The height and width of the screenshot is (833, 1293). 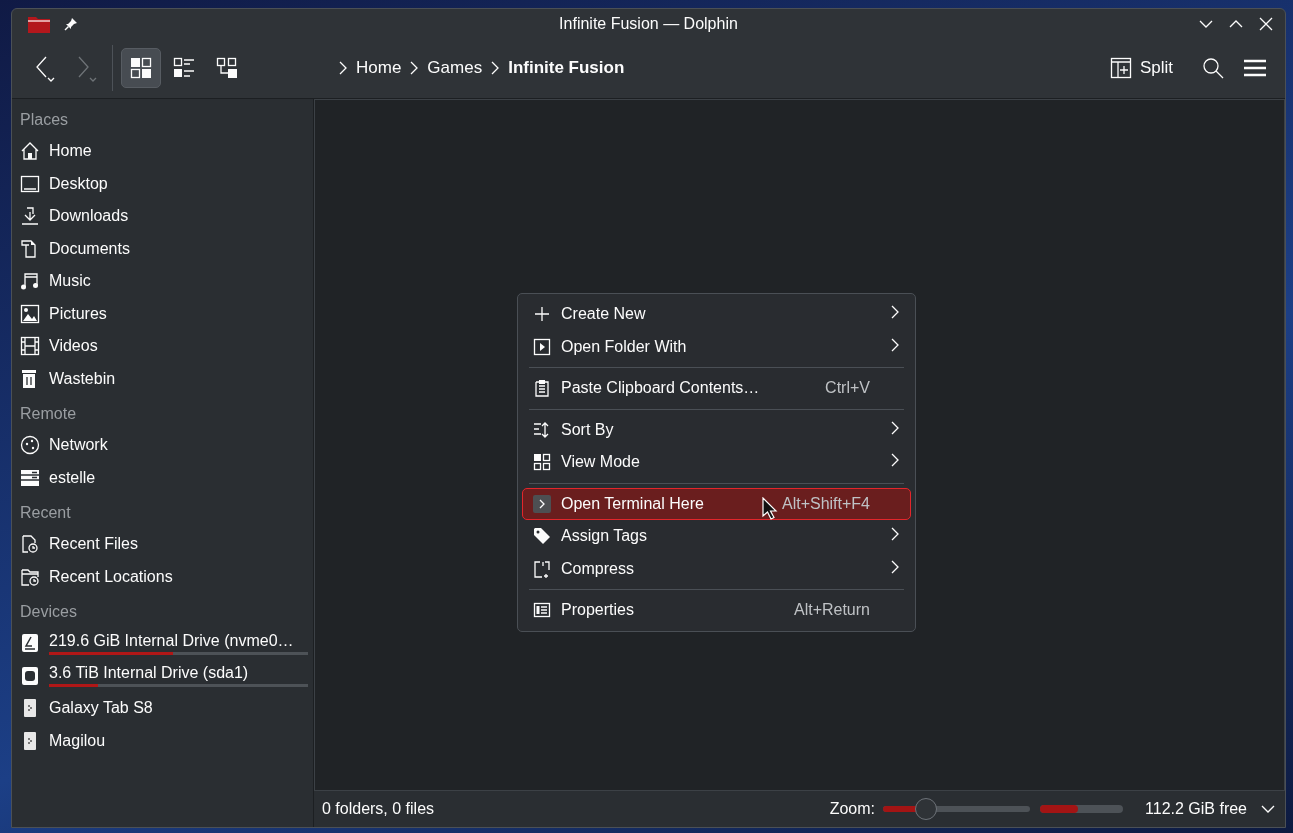 I want to click on monitor-icon, so click(x=30, y=183).